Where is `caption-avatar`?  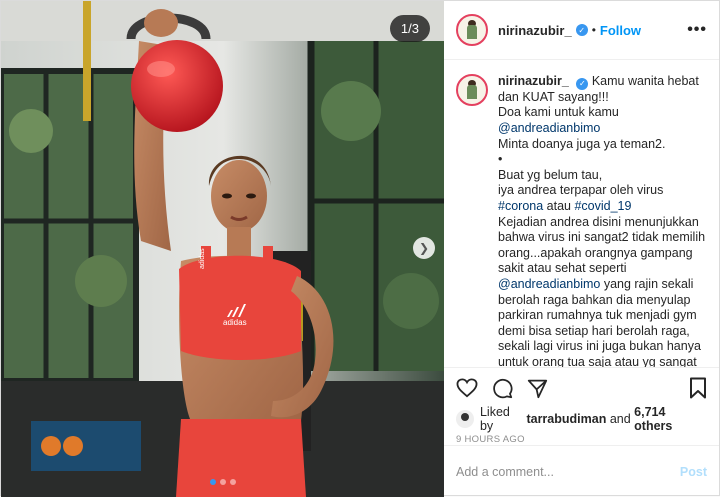
caption-avatar is located at coordinates (472, 90).